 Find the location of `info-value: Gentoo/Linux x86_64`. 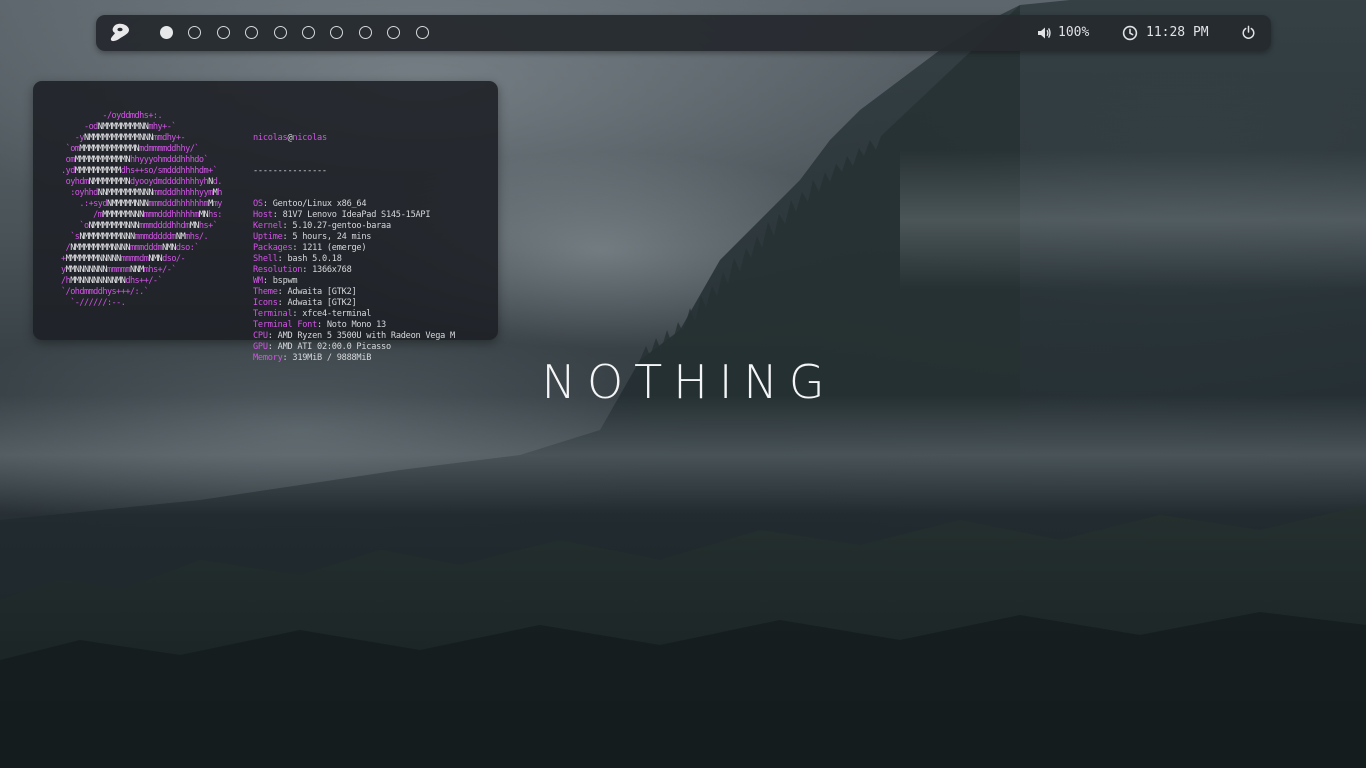

info-value: Gentoo/Linux x86_64 is located at coordinates (319, 204).